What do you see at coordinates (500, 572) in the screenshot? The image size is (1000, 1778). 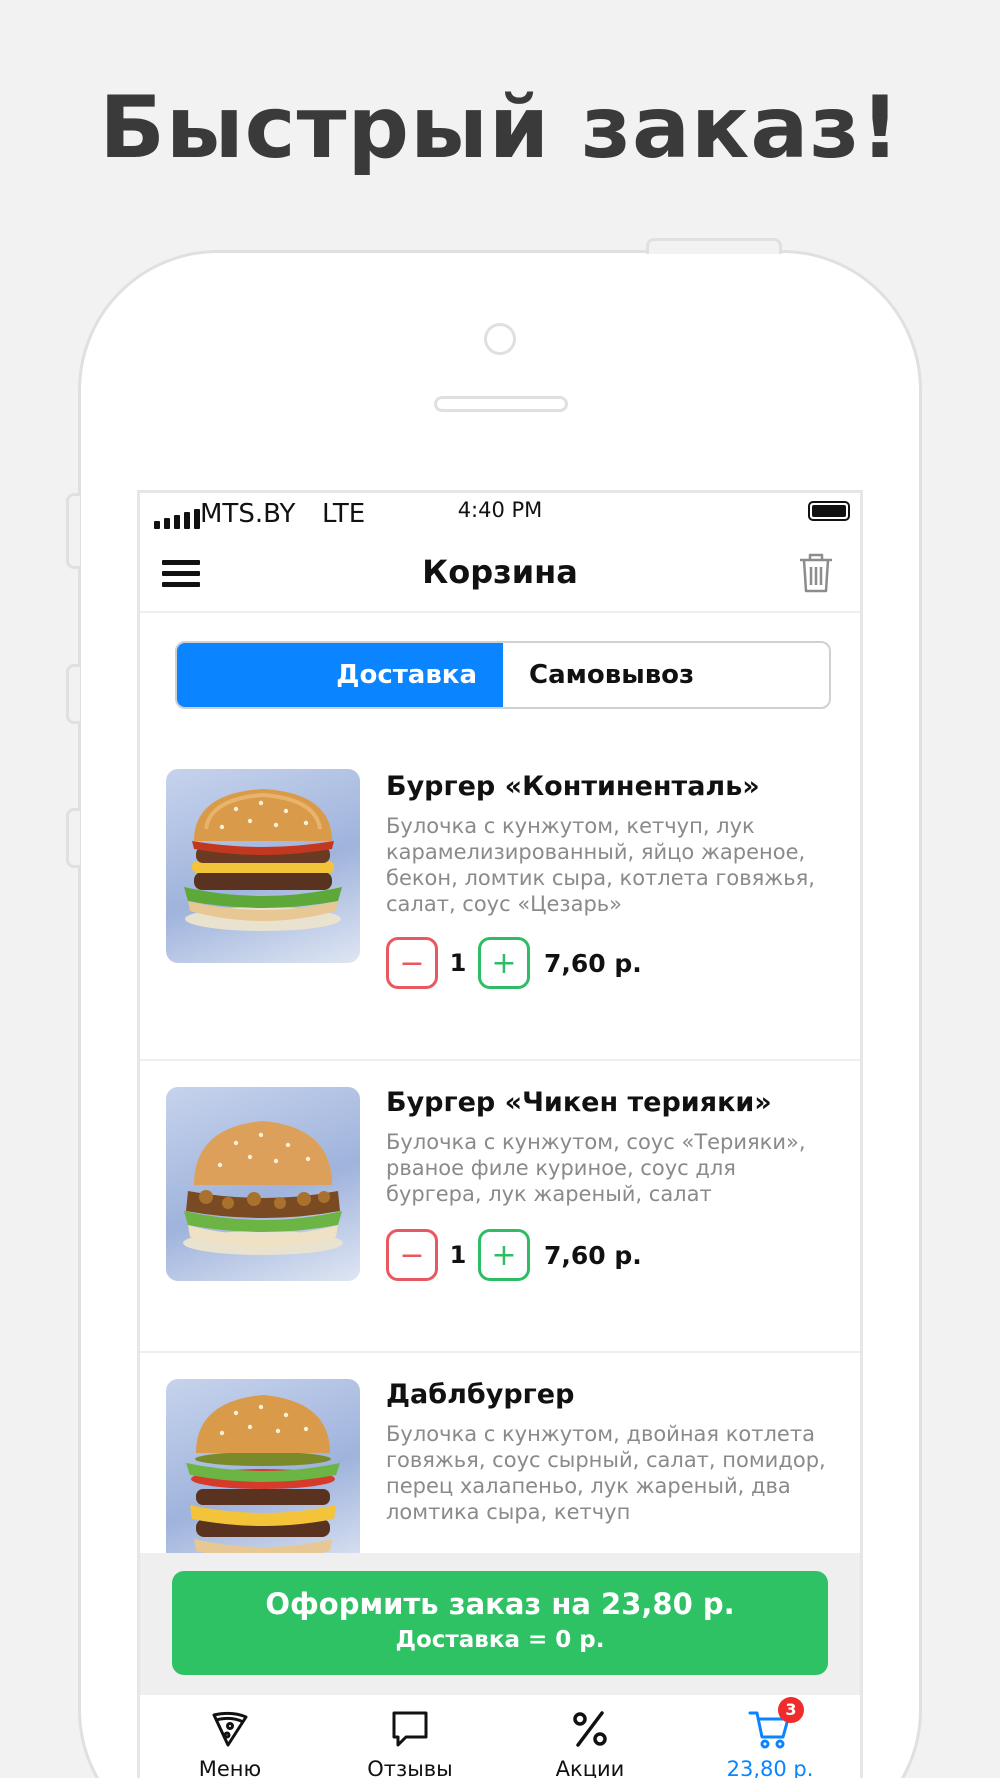 I see `page-title: Корзина` at bounding box center [500, 572].